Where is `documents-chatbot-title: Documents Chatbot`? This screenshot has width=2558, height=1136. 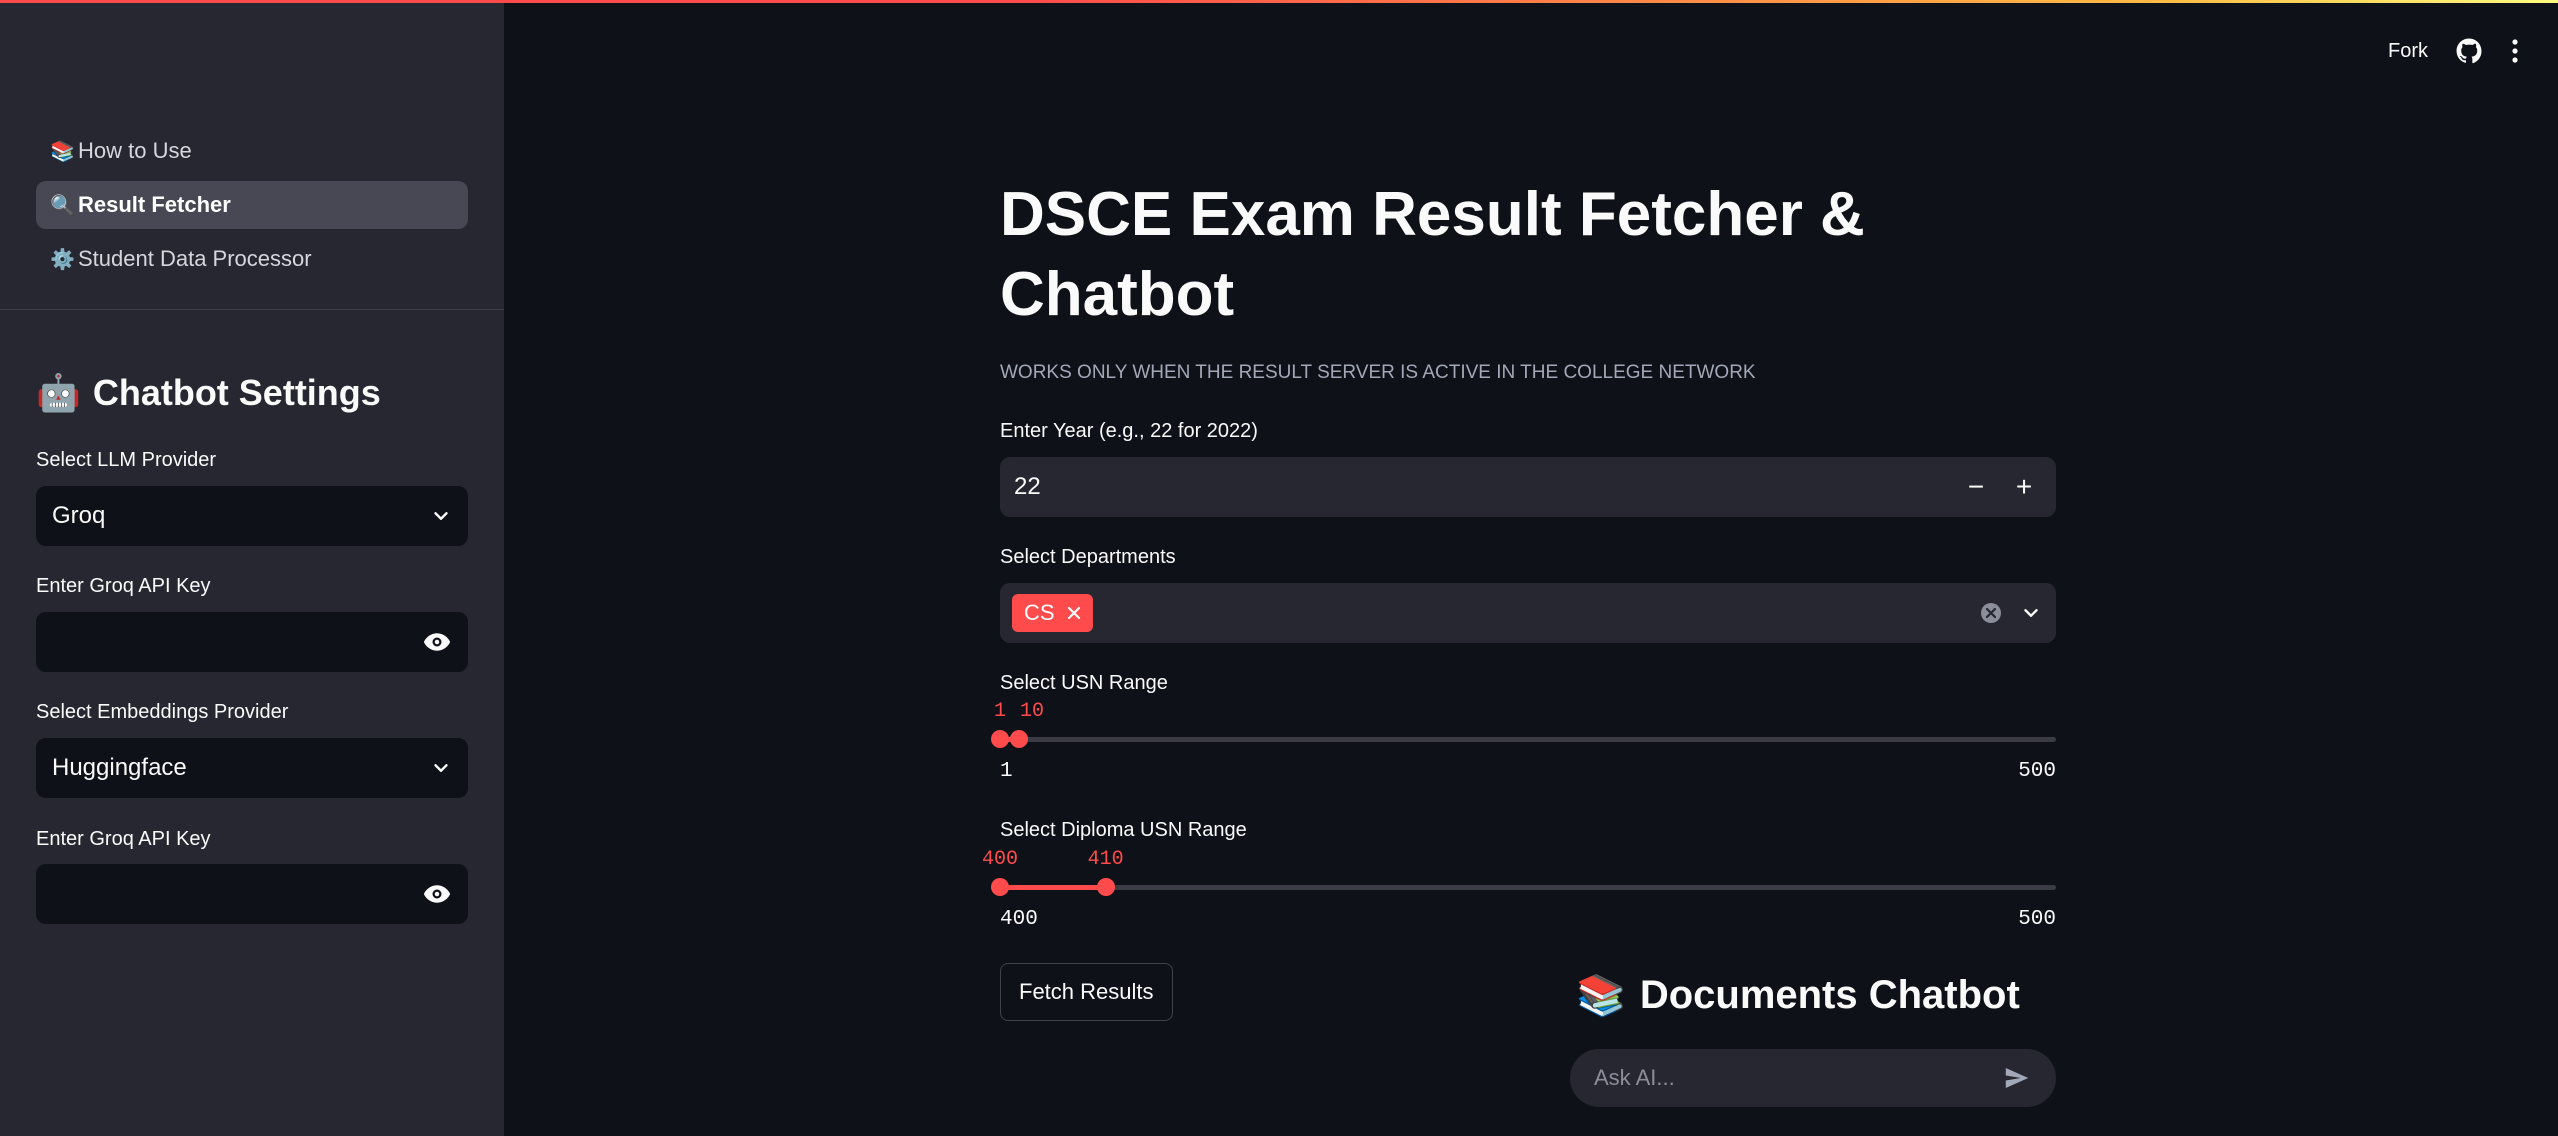 documents-chatbot-title: Documents Chatbot is located at coordinates (1829, 995).